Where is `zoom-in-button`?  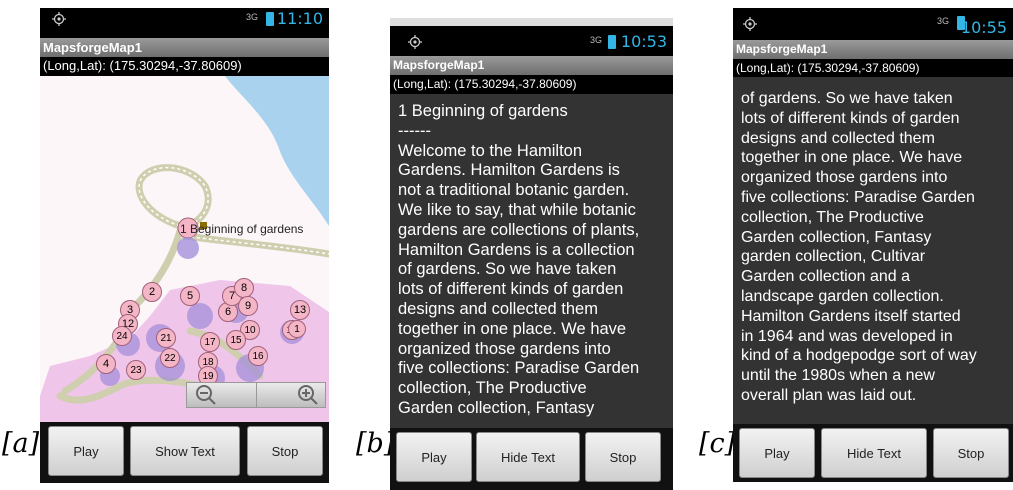 zoom-in-button is located at coordinates (291, 395).